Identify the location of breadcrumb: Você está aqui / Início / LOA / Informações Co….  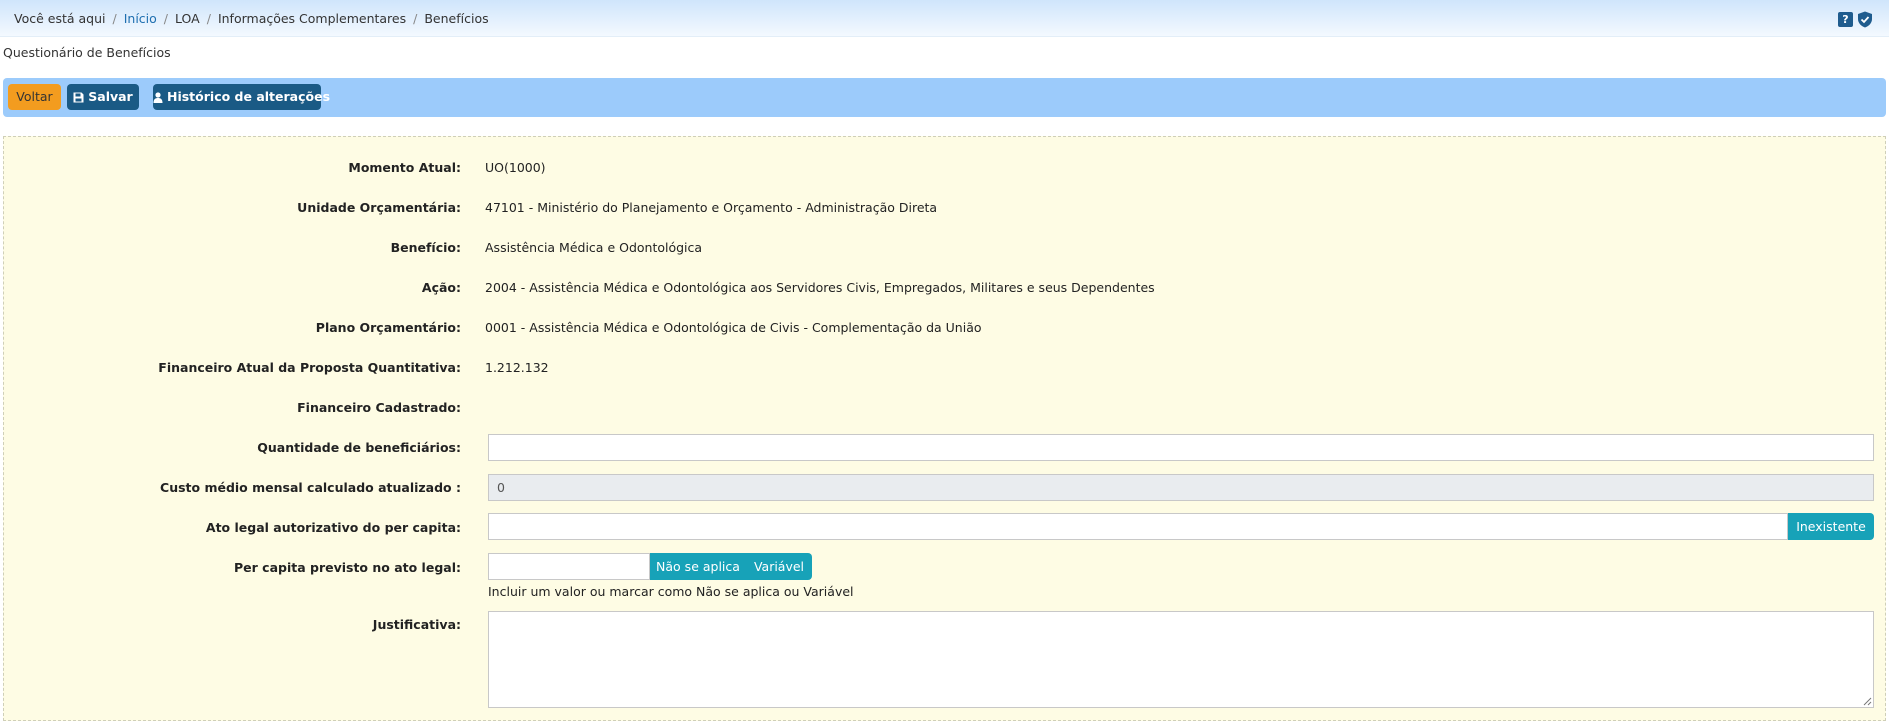
(251, 18).